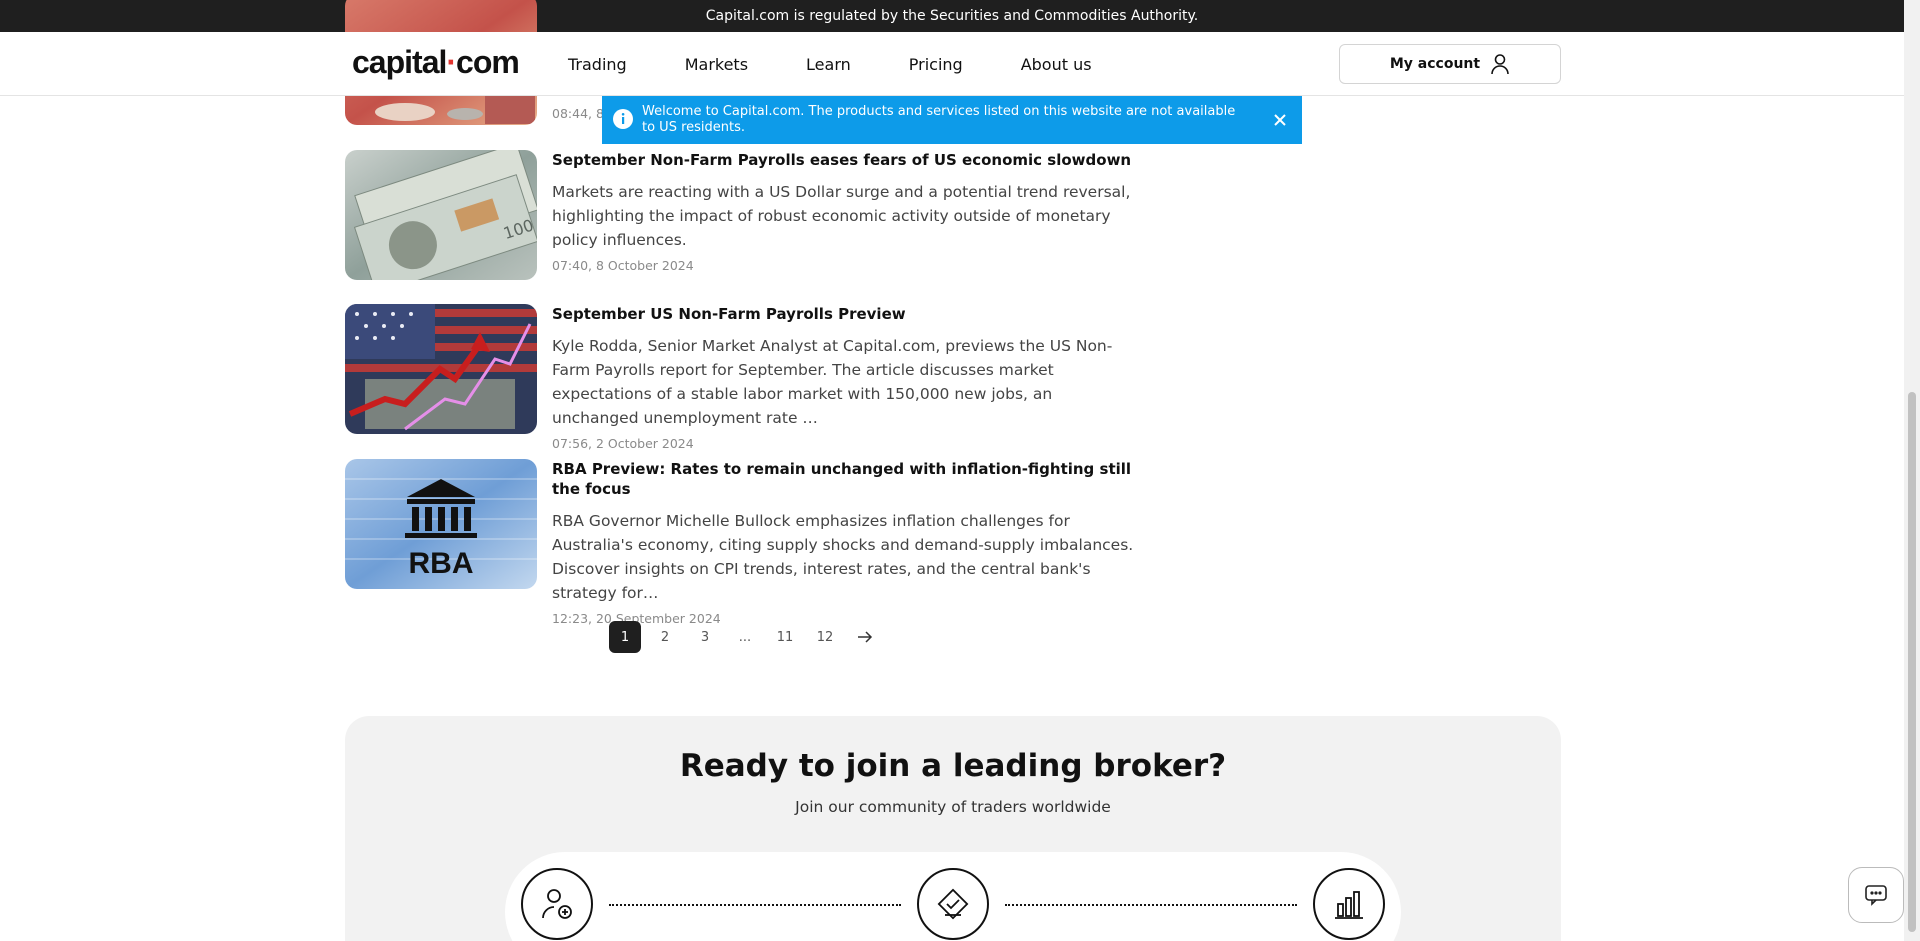 This screenshot has width=1920, height=941. Describe the element at coordinates (716, 64) in the screenshot. I see `nav-markets: Markets` at that location.